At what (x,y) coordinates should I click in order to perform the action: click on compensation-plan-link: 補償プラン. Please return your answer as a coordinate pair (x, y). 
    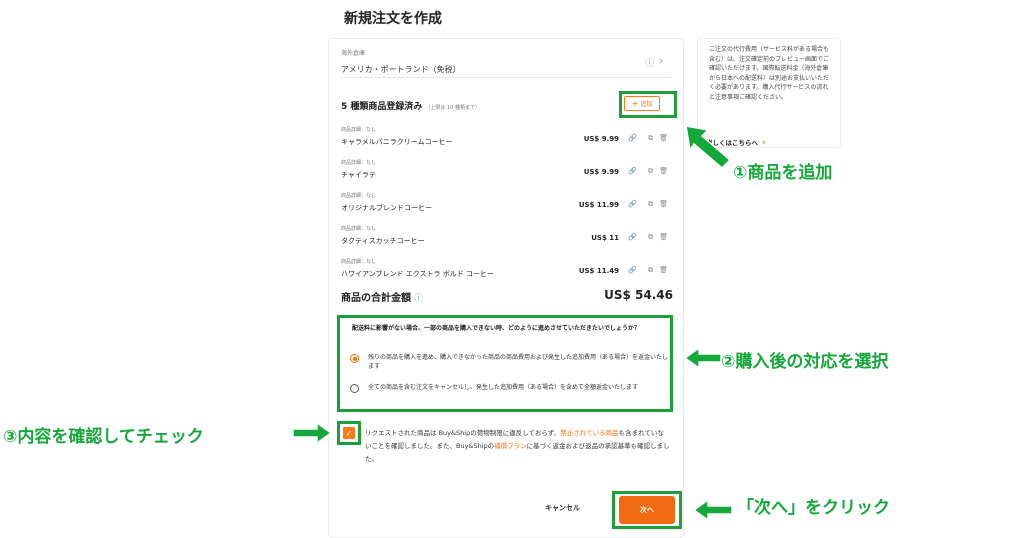
    Looking at the image, I should click on (510, 446).